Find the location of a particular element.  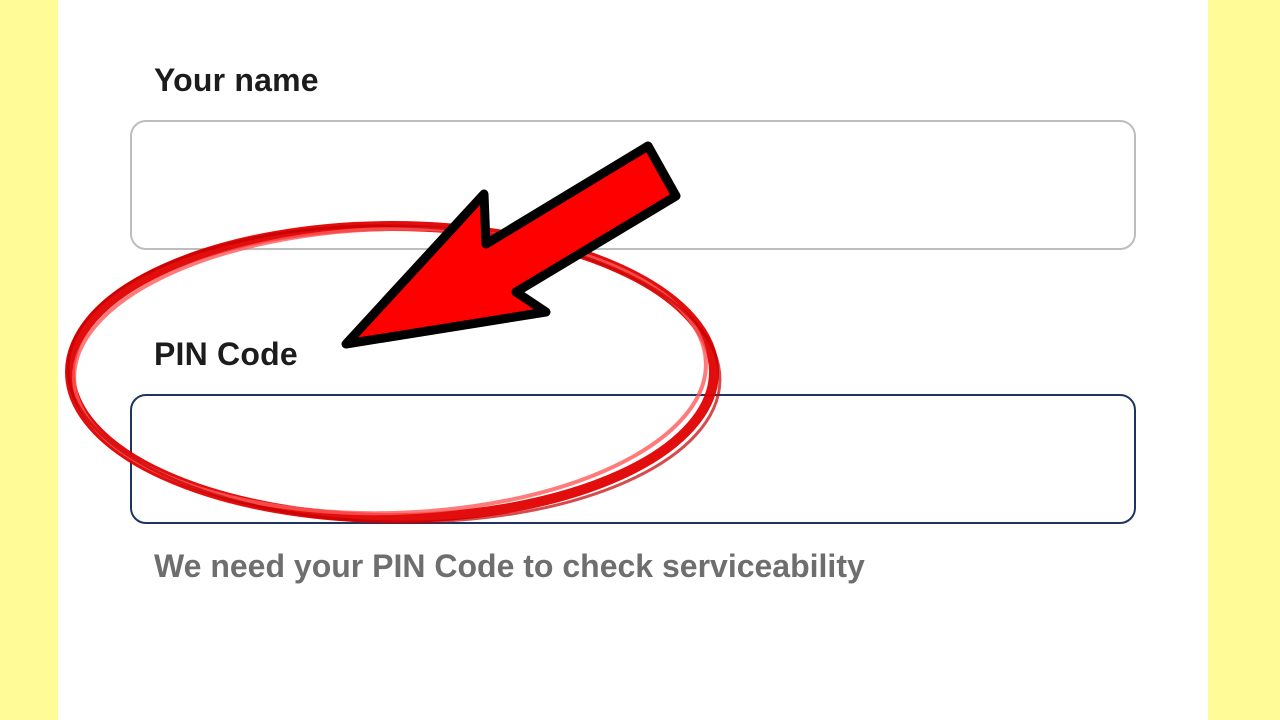

right-margin is located at coordinates (1244, 360).